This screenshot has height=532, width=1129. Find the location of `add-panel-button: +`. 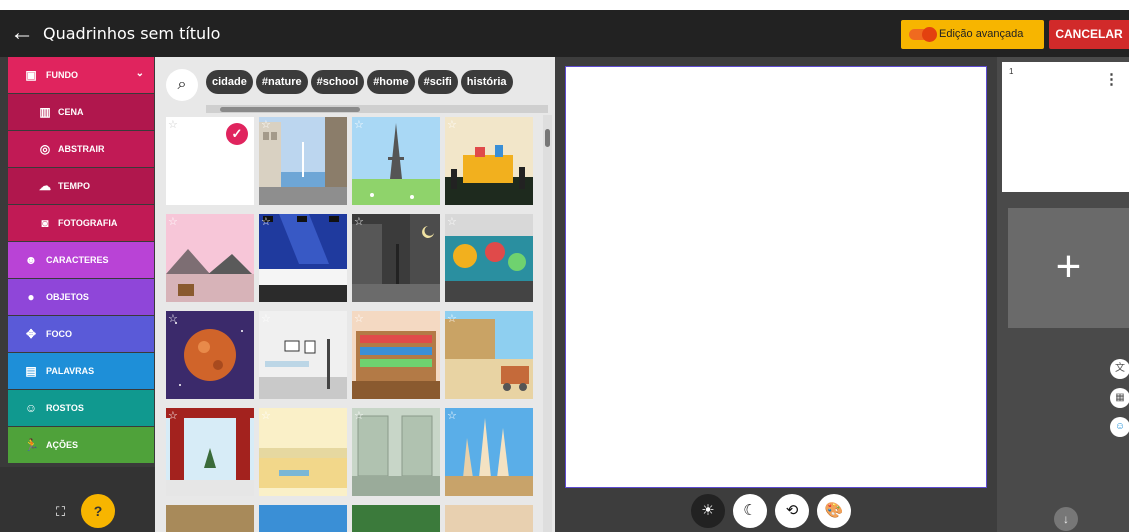

add-panel-button: + is located at coordinates (1068, 268).